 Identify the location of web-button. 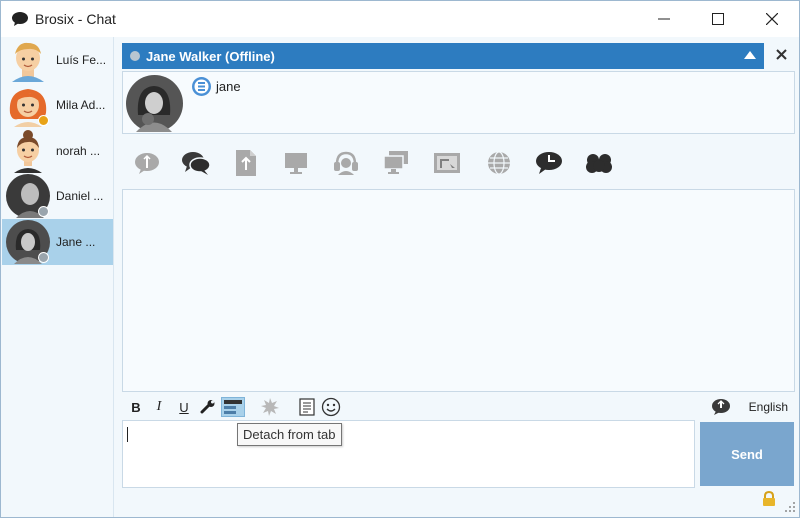
(499, 163).